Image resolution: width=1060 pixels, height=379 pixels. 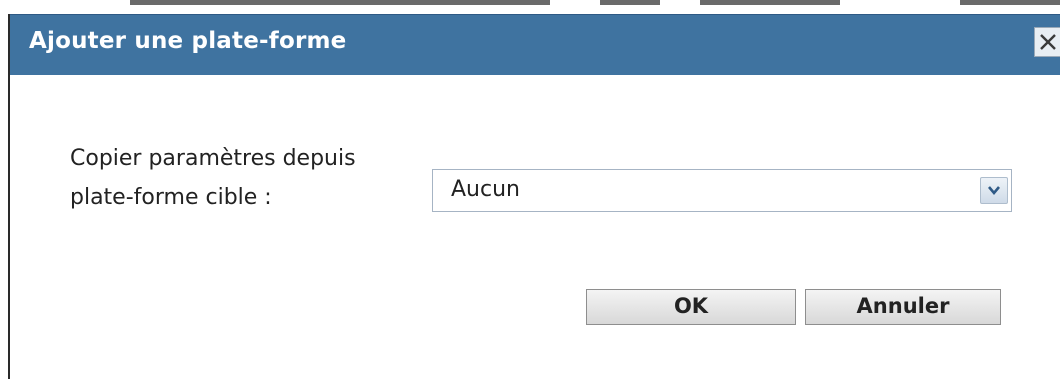 I want to click on chevron-down-icon, so click(x=994, y=191).